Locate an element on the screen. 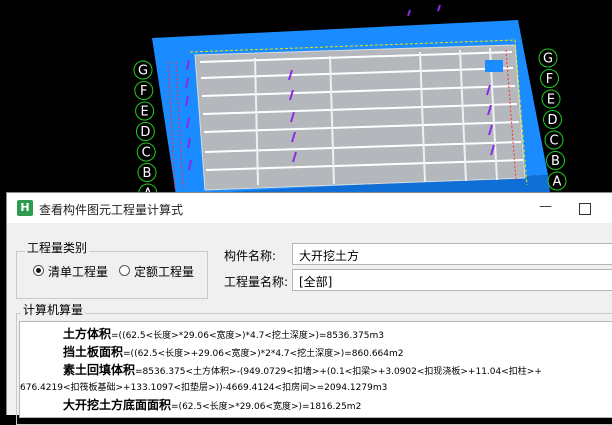 This screenshot has width=612, height=425. axis-left-label: F is located at coordinates (143, 91).